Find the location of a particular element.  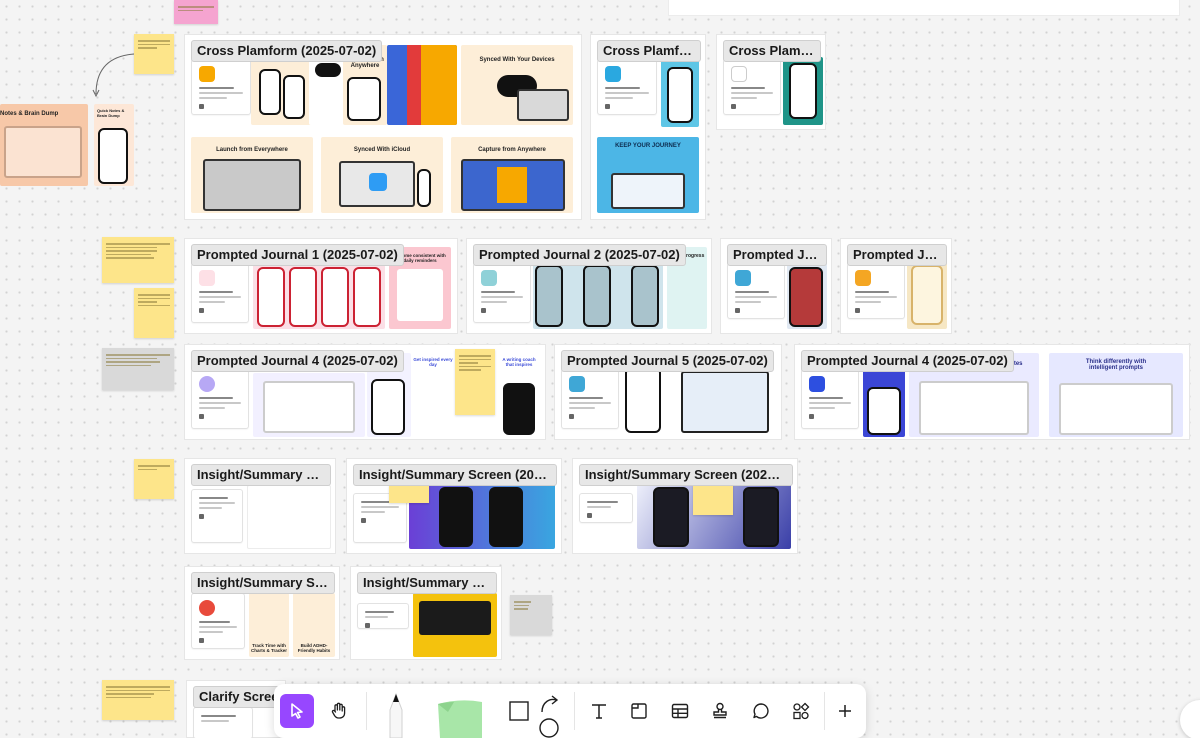

section-clarify: Clarify Screen is located at coordinates (239, 709).